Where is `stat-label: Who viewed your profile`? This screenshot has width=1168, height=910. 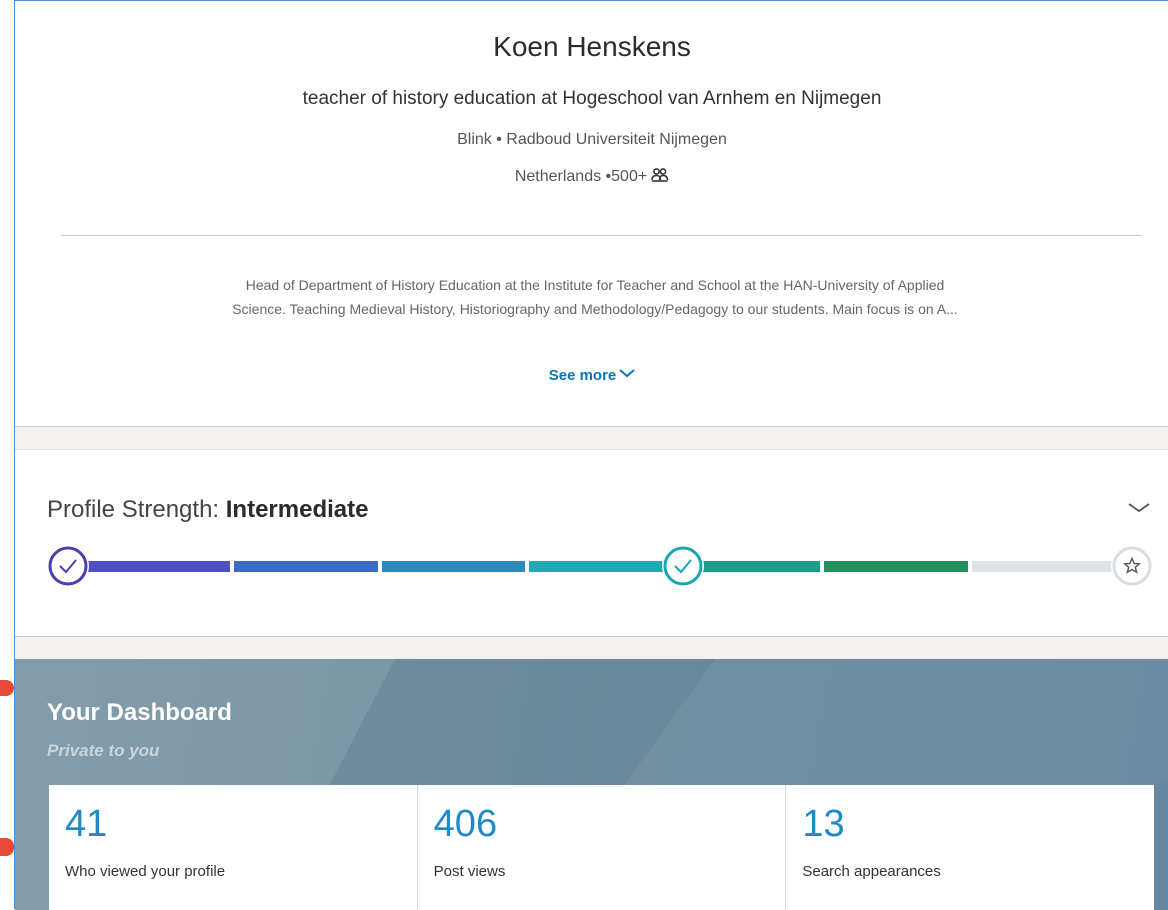
stat-label: Who viewed your profile is located at coordinates (145, 871).